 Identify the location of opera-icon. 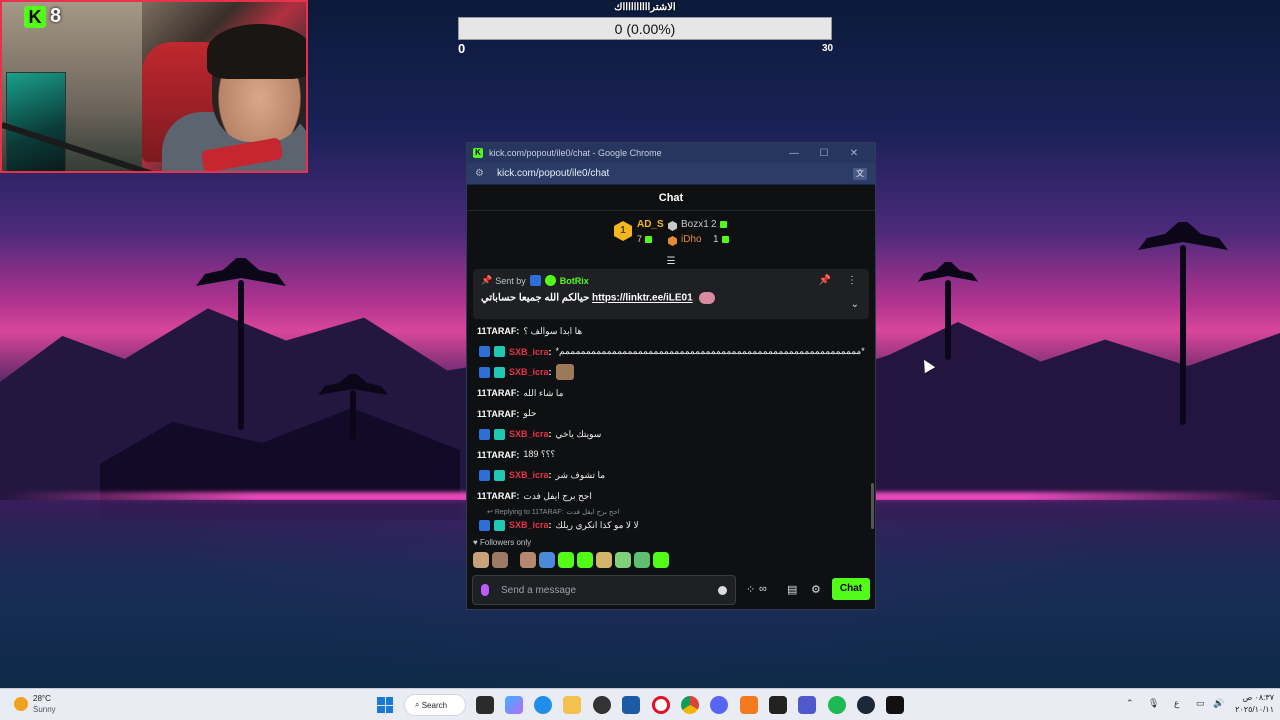
(661, 705).